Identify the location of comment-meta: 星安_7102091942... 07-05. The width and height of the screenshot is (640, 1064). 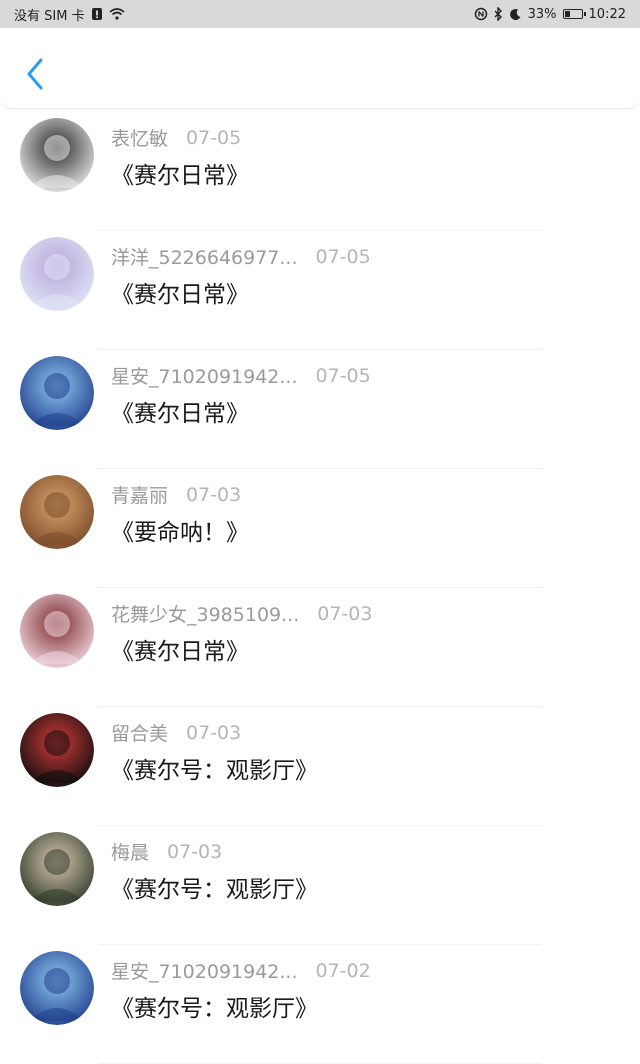
(241, 375).